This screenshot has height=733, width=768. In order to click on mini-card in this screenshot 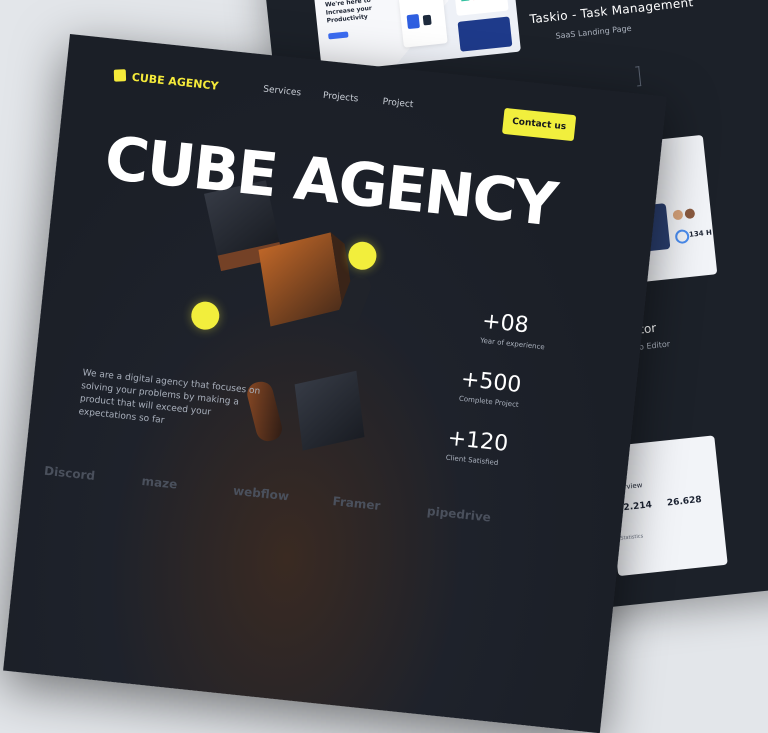, I will do `click(423, 24)`.